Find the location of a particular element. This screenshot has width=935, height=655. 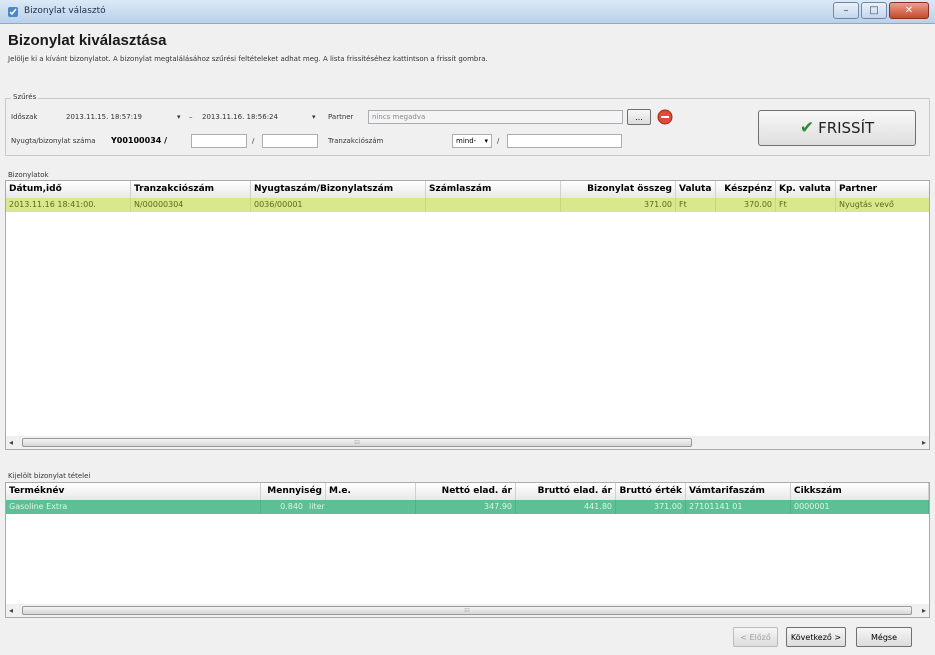

cell-gross-price: 441.80 is located at coordinates (566, 507).